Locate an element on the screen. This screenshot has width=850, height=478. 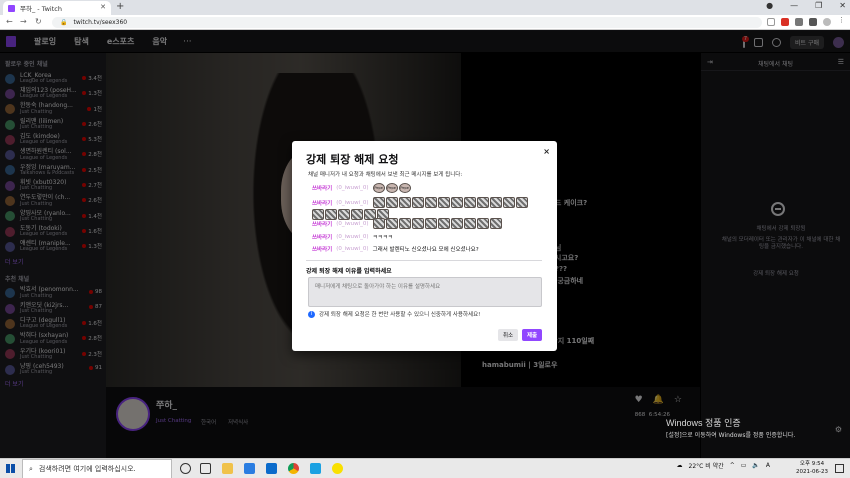
tab-title: 쭈하_ - Twitch is located at coordinates (41, 9).